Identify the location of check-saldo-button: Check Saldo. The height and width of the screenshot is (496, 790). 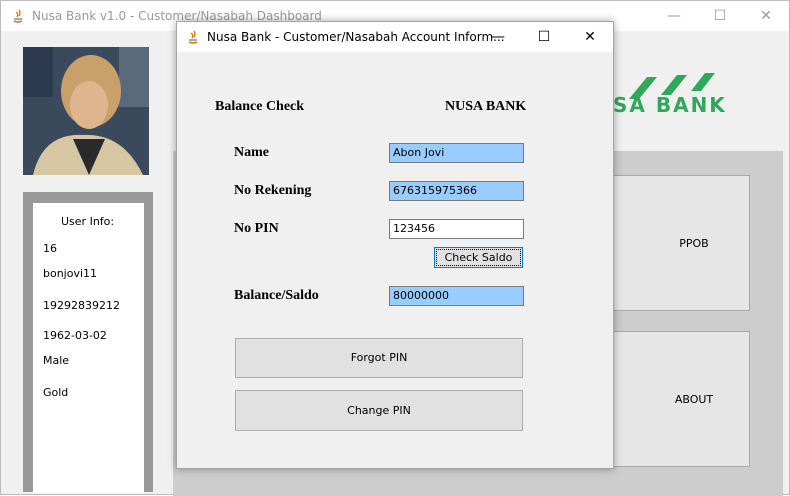
(478, 257).